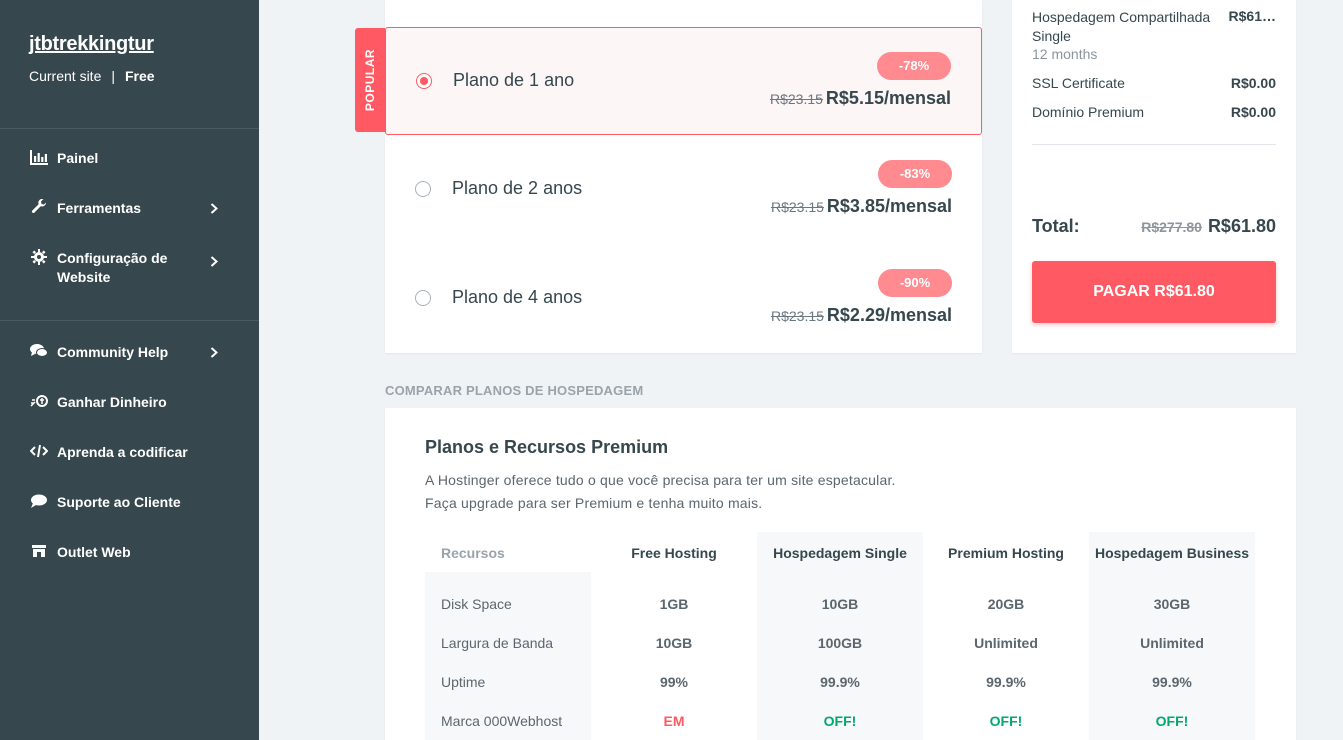 The height and width of the screenshot is (740, 1343). Describe the element at coordinates (39, 207) in the screenshot. I see `wrench-icon` at that location.